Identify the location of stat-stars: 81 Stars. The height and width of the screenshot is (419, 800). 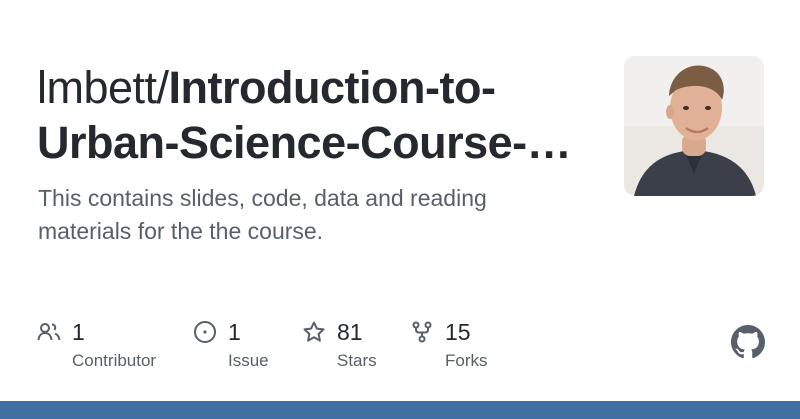
(339, 343).